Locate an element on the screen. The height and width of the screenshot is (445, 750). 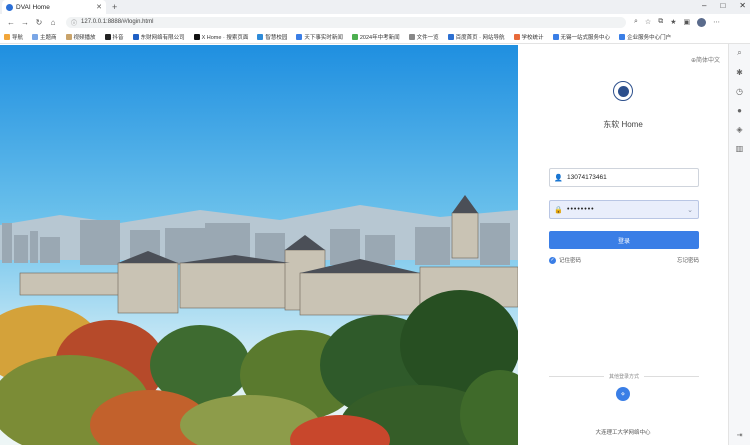
alternative-login-icon: ⋄ is located at coordinates (623, 394).